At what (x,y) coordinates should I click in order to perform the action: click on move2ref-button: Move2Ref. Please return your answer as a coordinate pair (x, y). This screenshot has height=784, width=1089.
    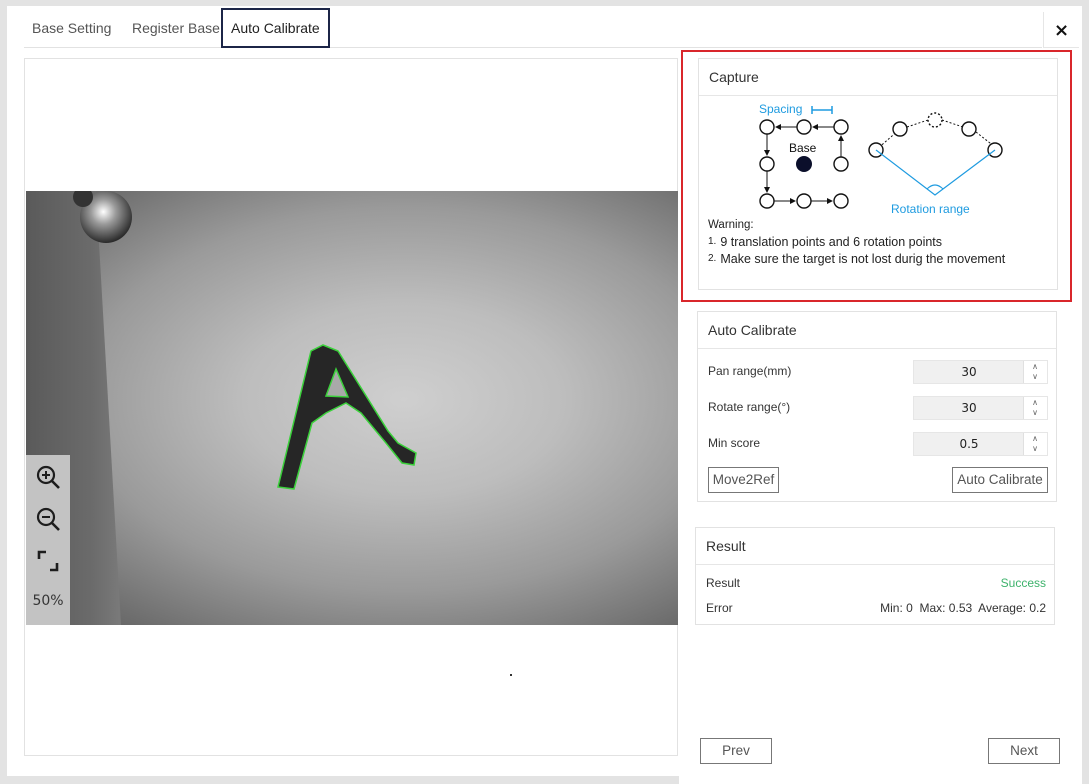
    Looking at the image, I should click on (743, 480).